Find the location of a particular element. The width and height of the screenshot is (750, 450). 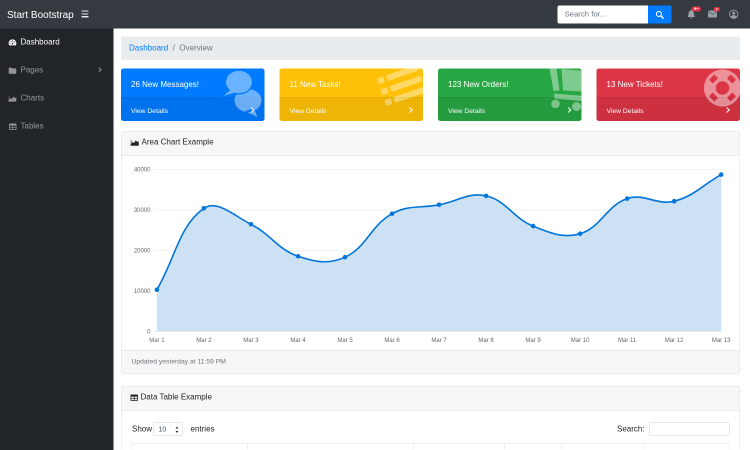

svg-text: Mar 13 is located at coordinates (721, 341).